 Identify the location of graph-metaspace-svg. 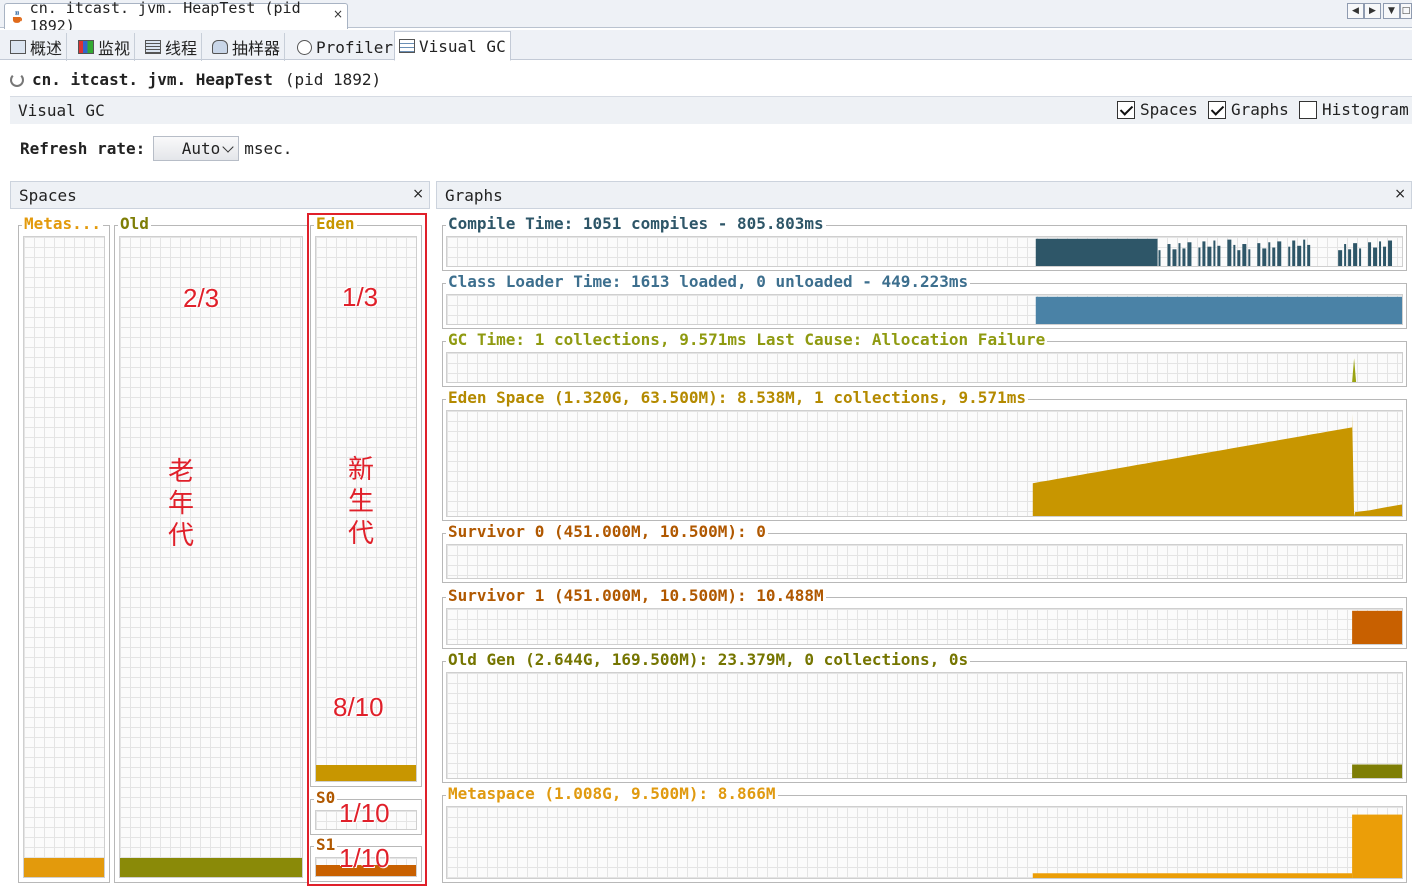
(1217, 846).